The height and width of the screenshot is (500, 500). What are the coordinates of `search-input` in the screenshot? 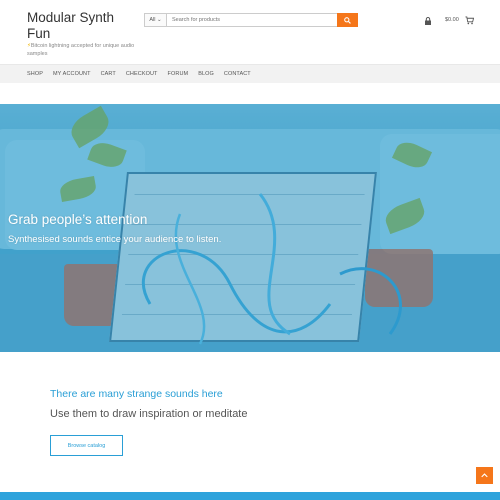 It's located at (252, 20).